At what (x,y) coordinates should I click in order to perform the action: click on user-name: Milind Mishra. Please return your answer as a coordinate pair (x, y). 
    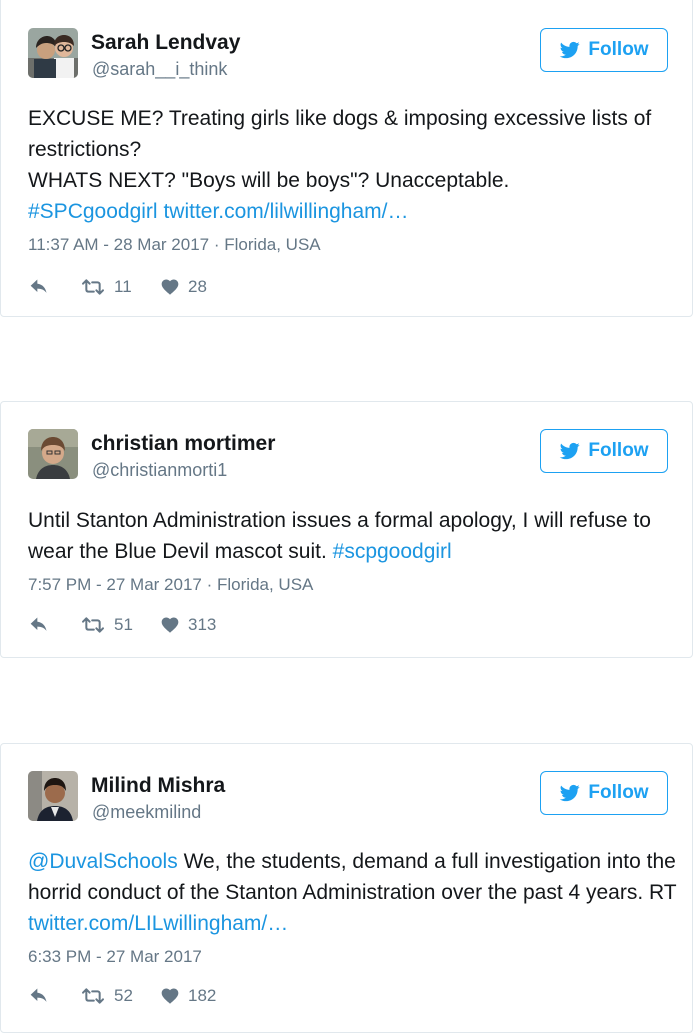
    Looking at the image, I should click on (158, 786).